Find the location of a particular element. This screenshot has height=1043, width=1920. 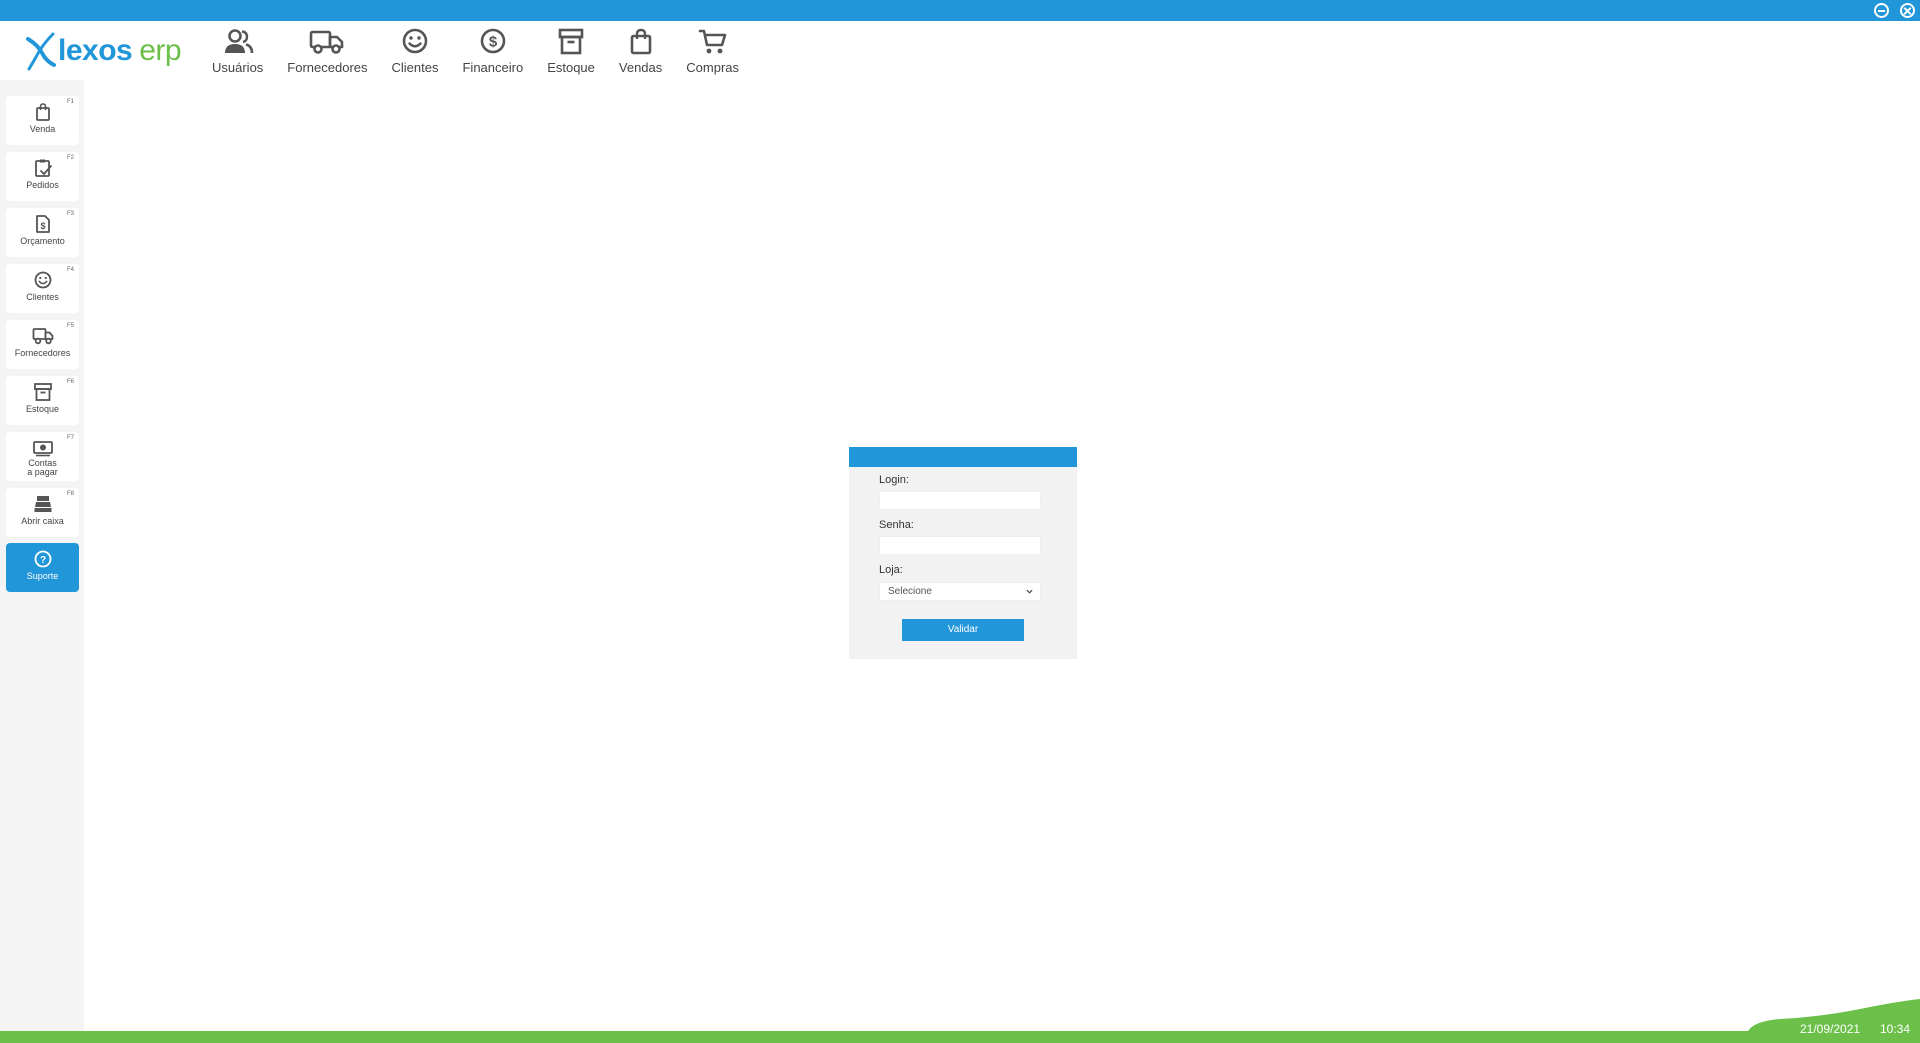

sidebar-item-label: Clientes is located at coordinates (42, 297).